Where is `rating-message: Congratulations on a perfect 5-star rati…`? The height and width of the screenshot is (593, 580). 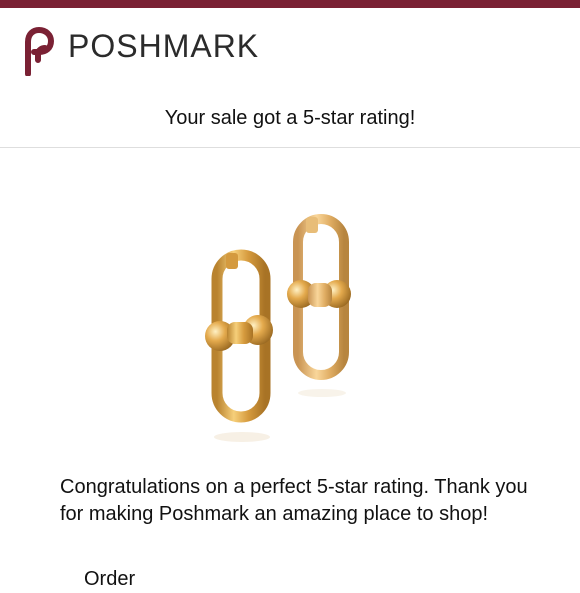
rating-message: Congratulations on a perfect 5-star rati… is located at coordinates (294, 500).